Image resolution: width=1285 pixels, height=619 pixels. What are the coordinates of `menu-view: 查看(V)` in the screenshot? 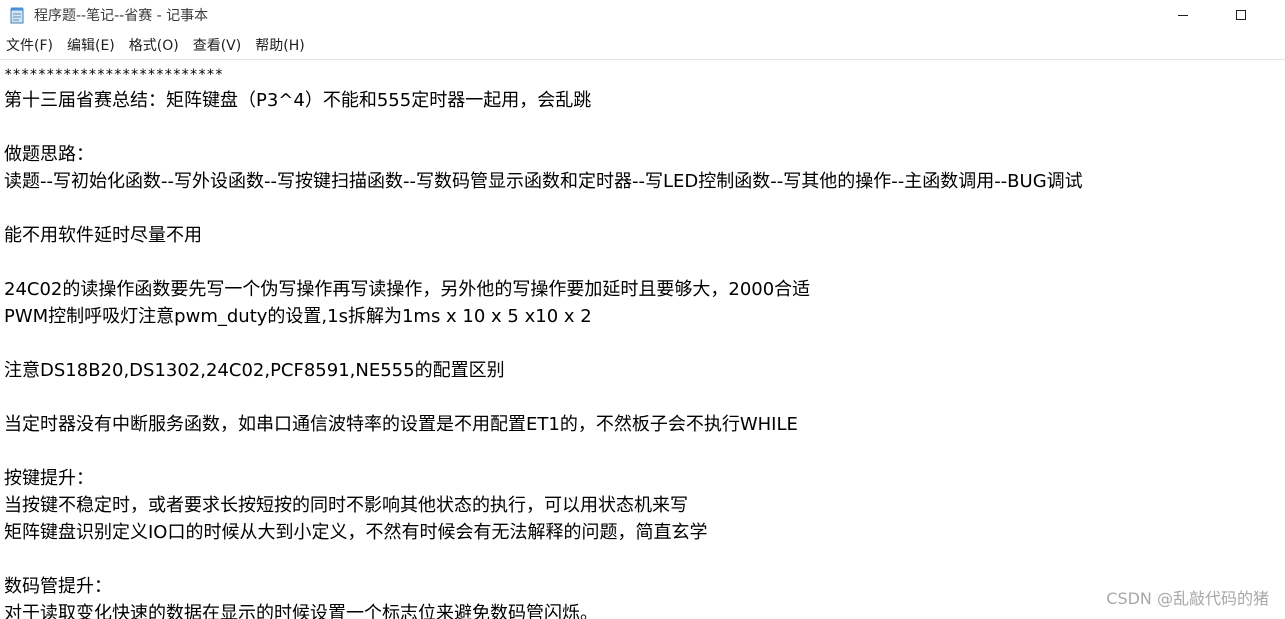 It's located at (217, 46).